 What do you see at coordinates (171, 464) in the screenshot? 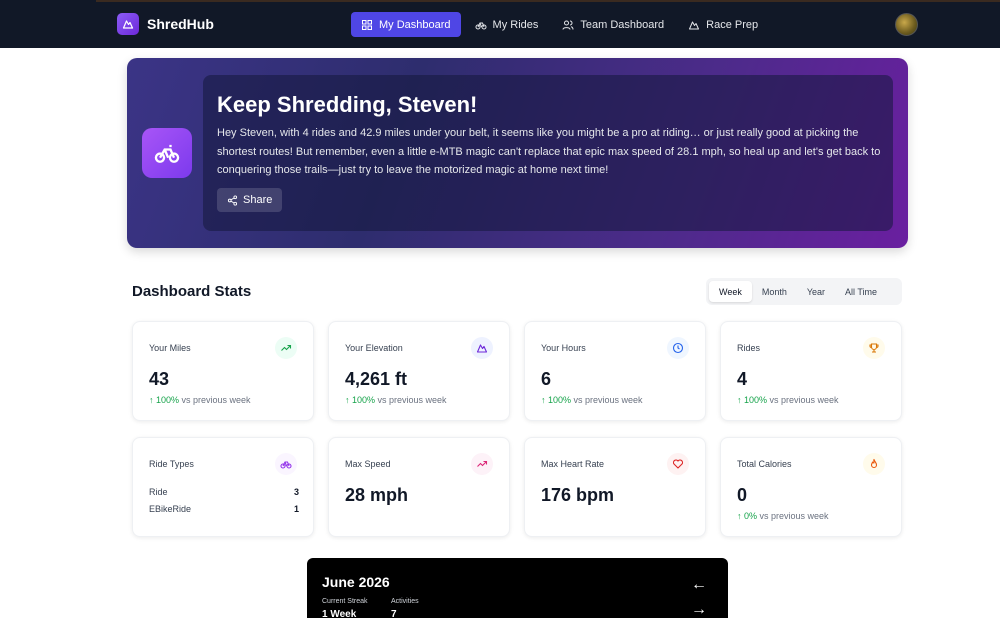
I see `card-label: Ride Types` at bounding box center [171, 464].